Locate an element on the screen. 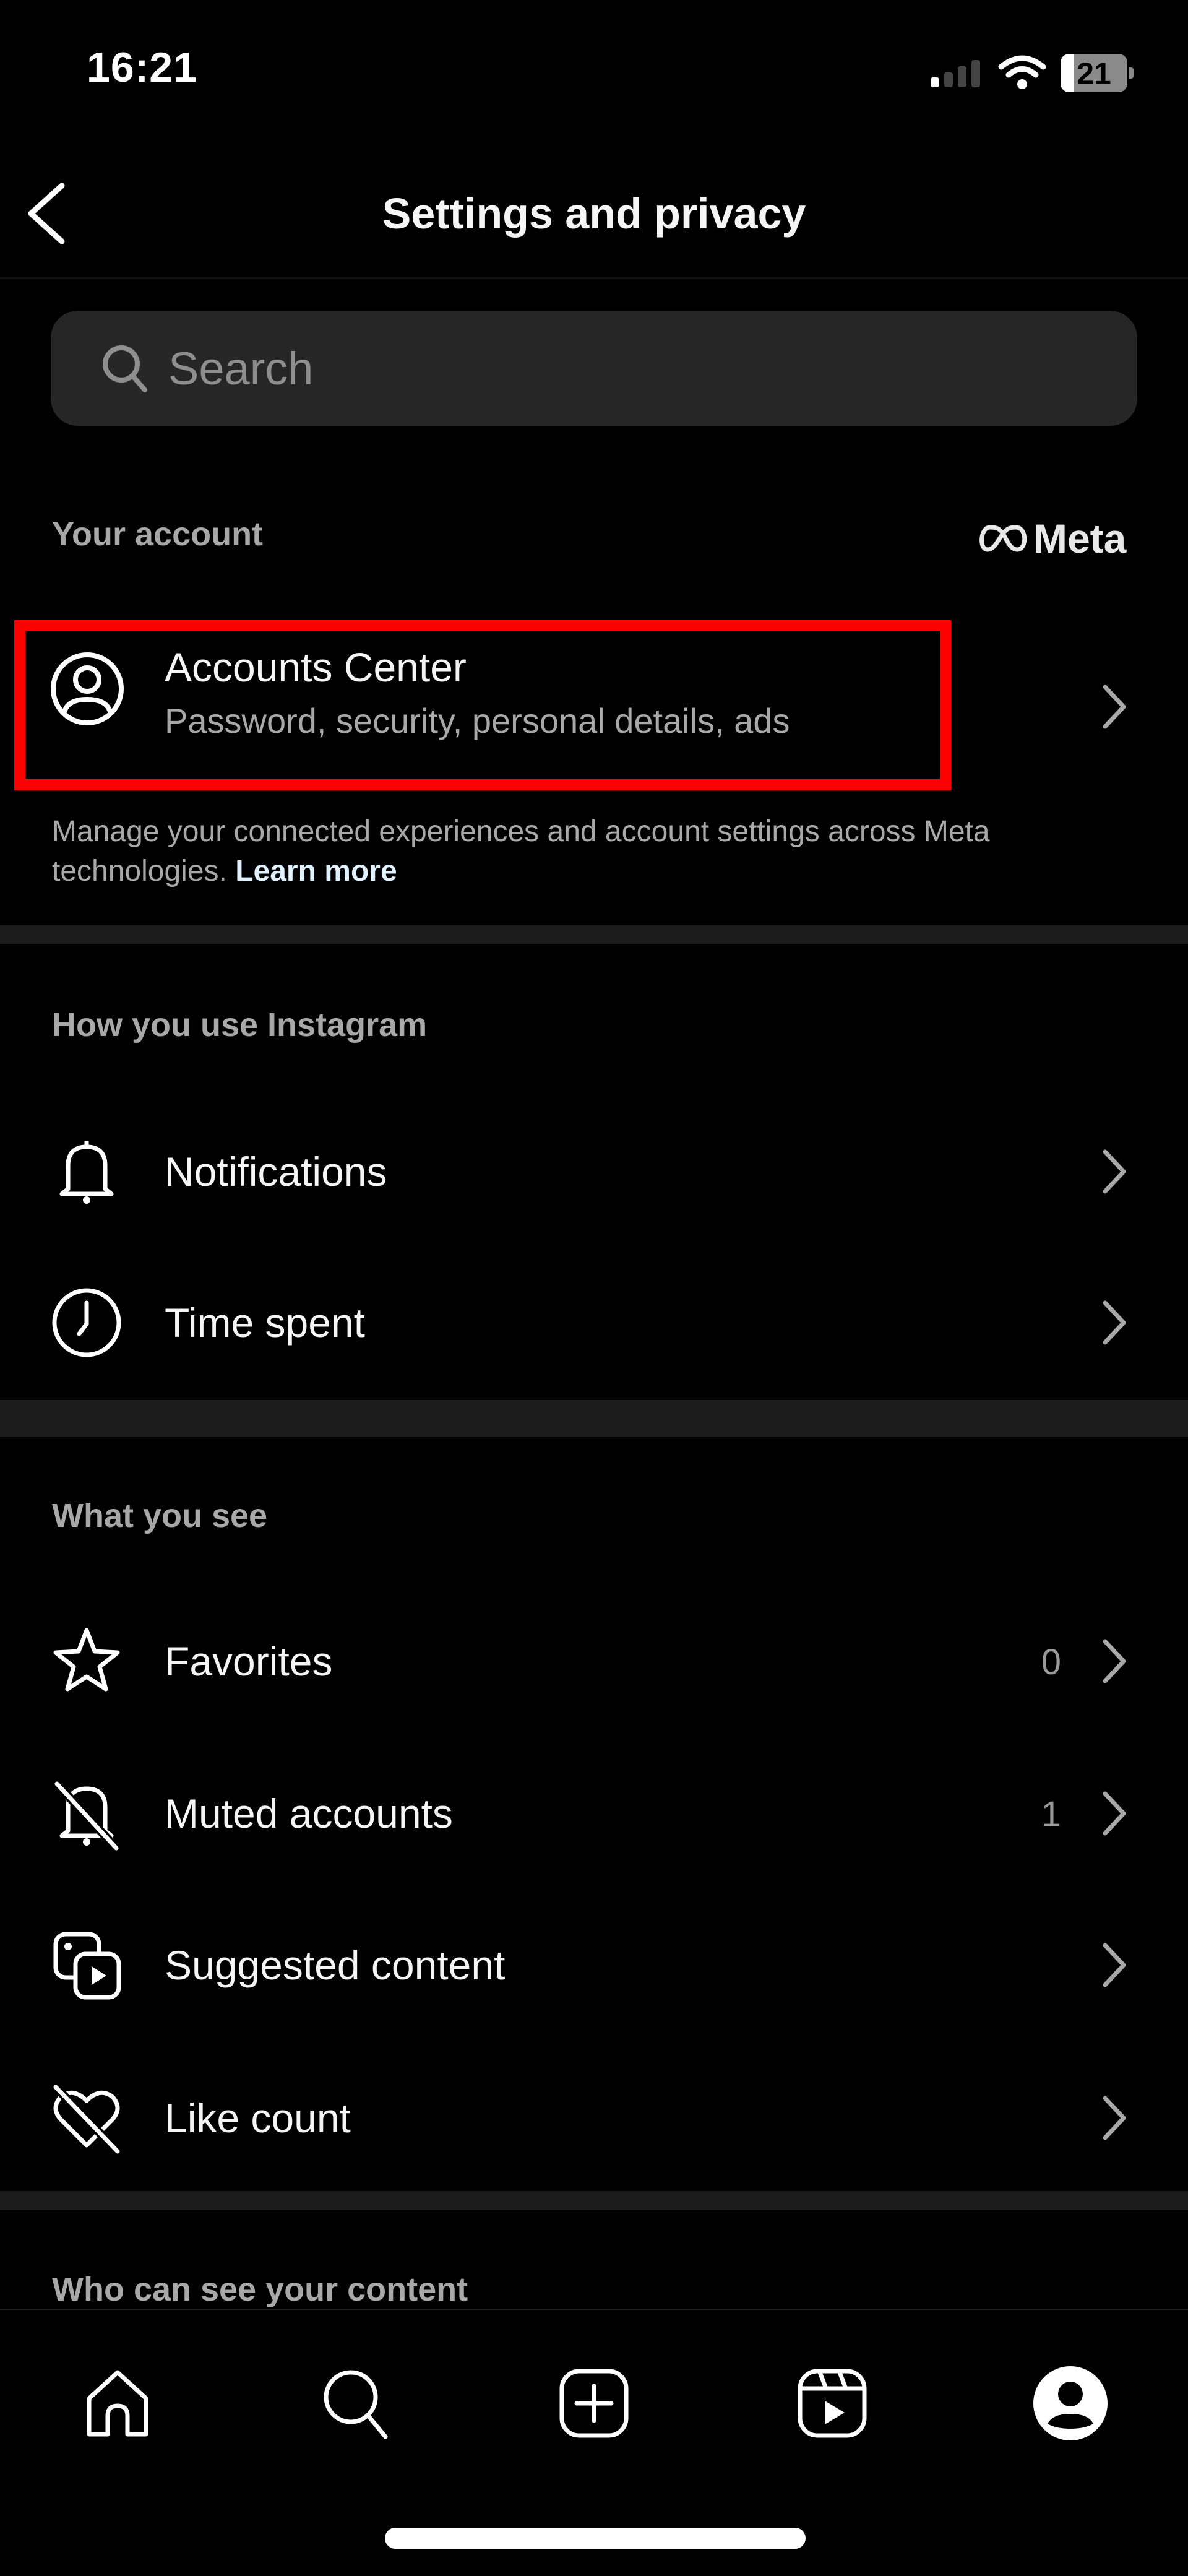 The width and height of the screenshot is (1188, 2576). reels-icon is located at coordinates (832, 2403).